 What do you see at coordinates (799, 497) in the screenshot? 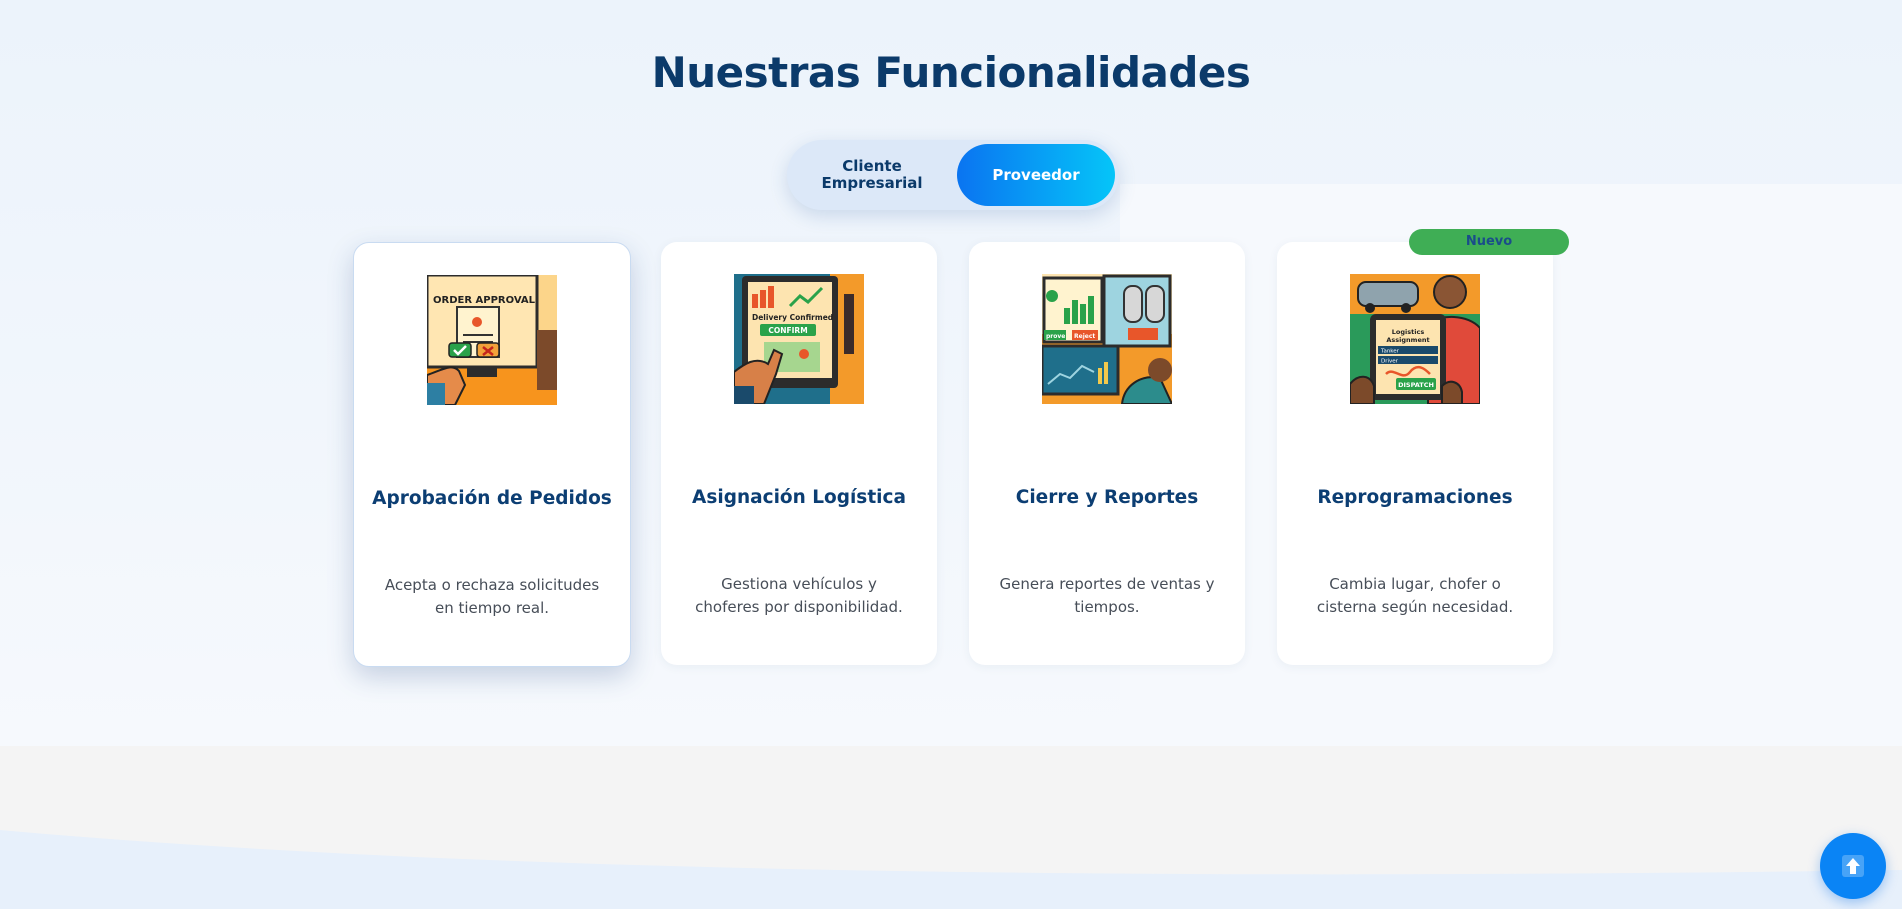
I see `card-title: Asignación Logística` at bounding box center [799, 497].